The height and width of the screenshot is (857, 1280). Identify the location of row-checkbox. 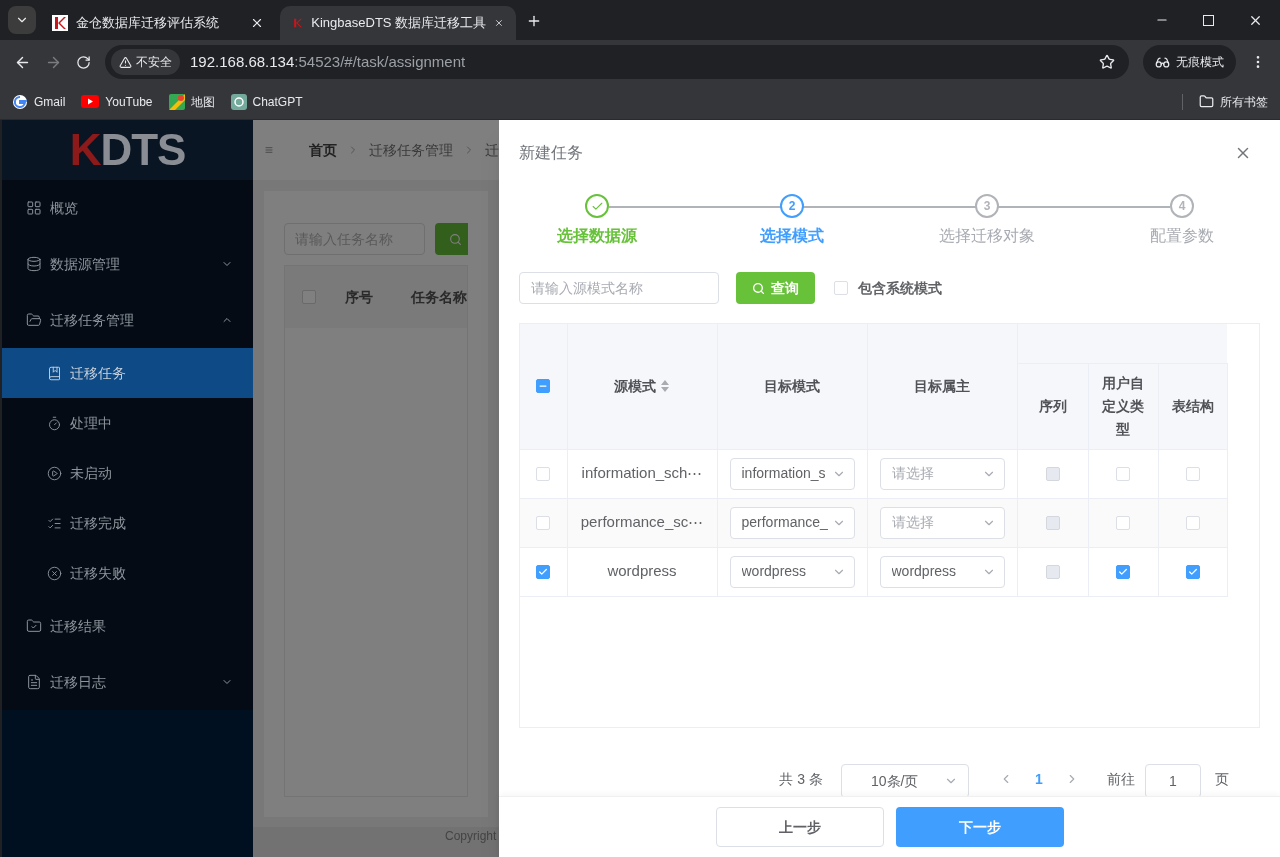
(543, 571).